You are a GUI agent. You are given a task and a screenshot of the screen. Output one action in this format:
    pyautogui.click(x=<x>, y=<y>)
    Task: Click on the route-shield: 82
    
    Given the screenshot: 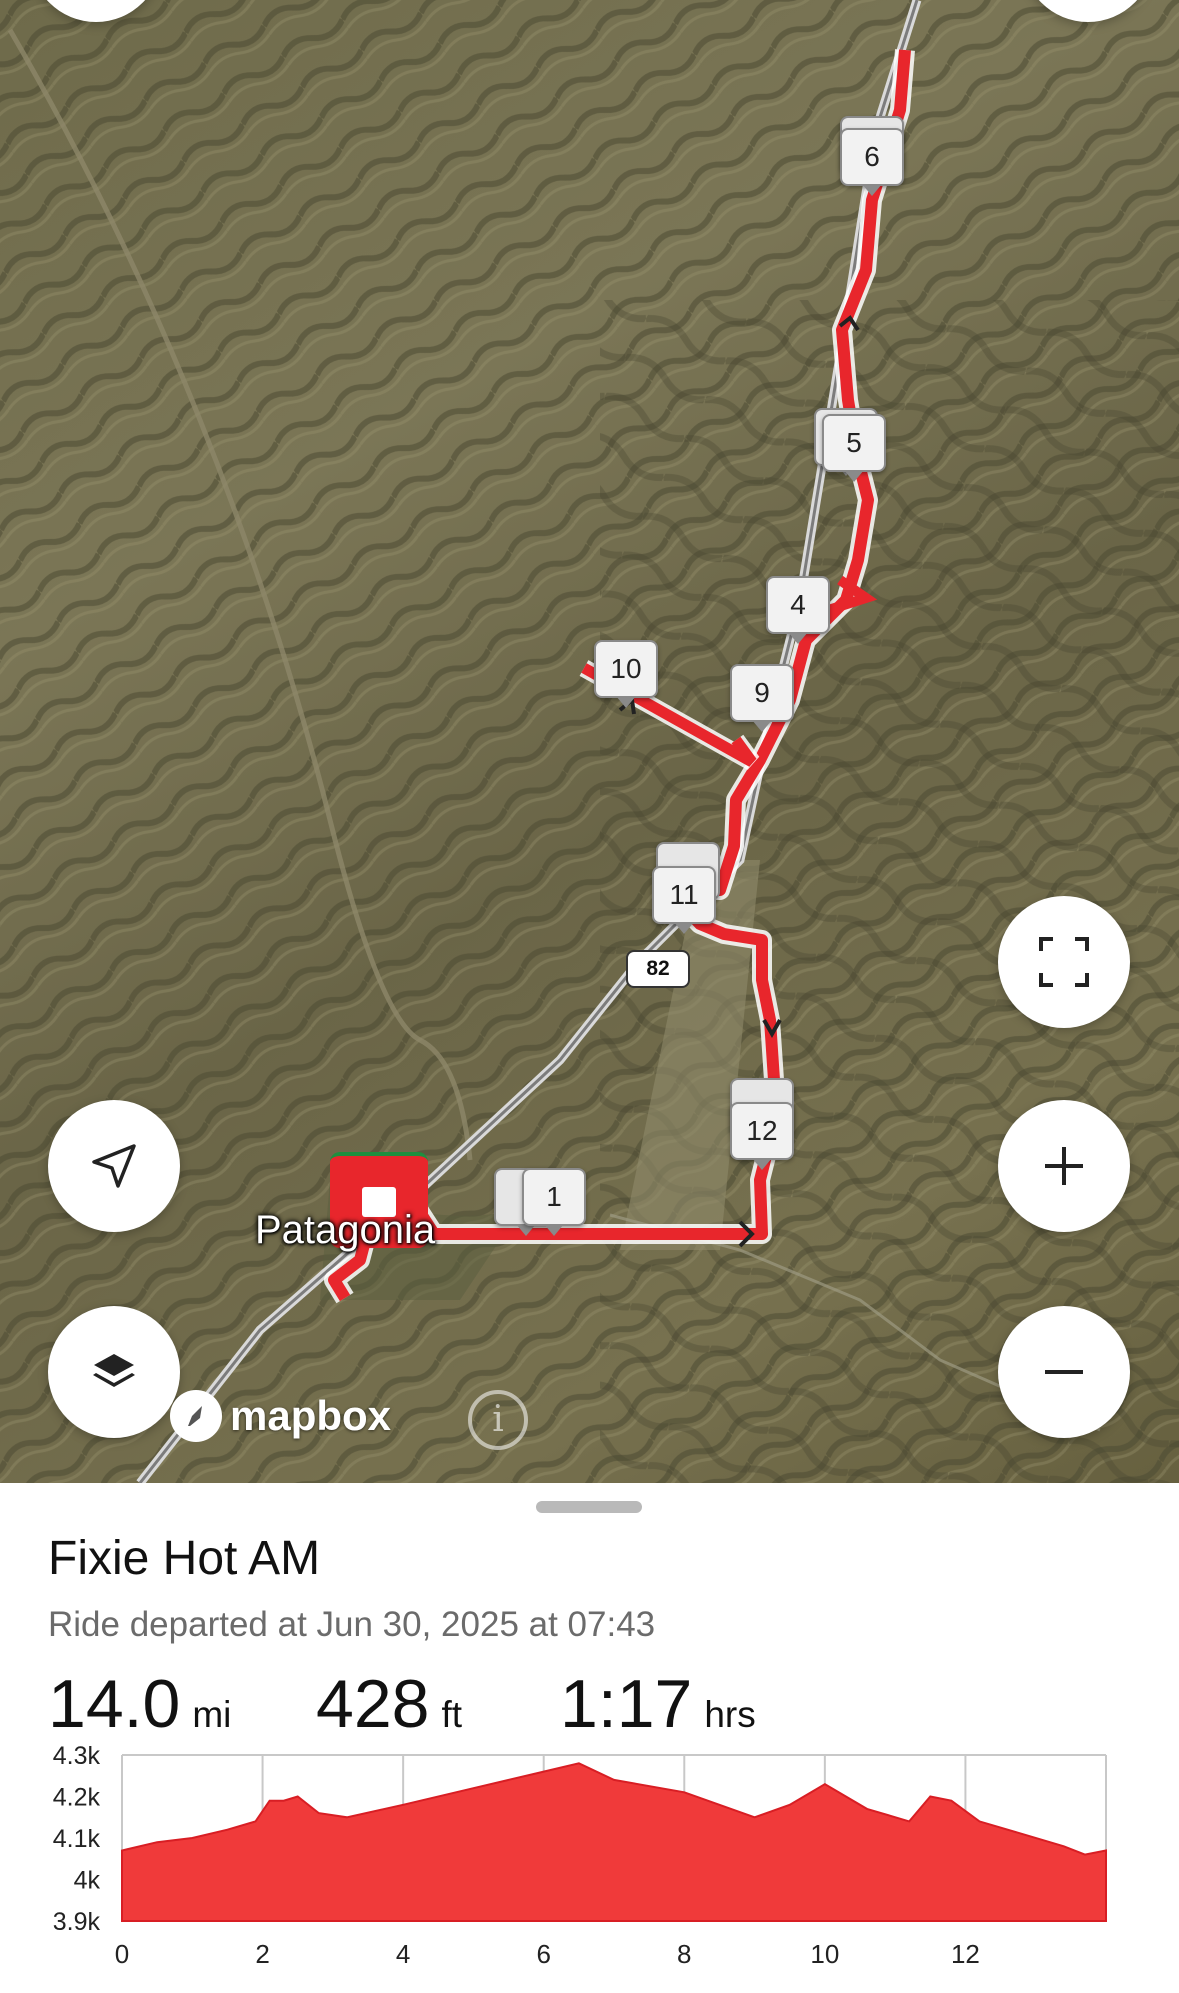 What is the action you would take?
    pyautogui.click(x=658, y=969)
    